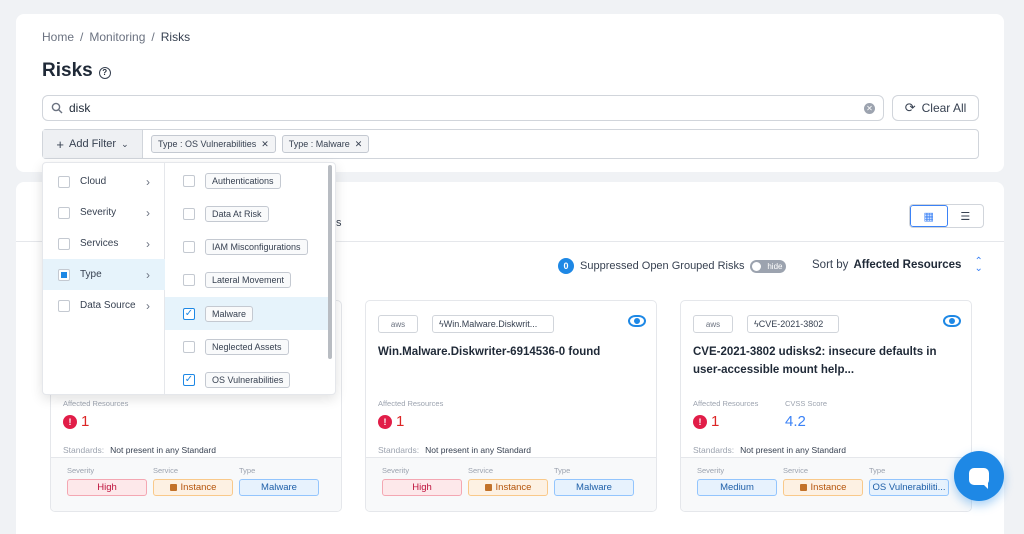 The height and width of the screenshot is (534, 1024). What do you see at coordinates (478, 450) in the screenshot?
I see `standards-value: Not present in any Standard` at bounding box center [478, 450].